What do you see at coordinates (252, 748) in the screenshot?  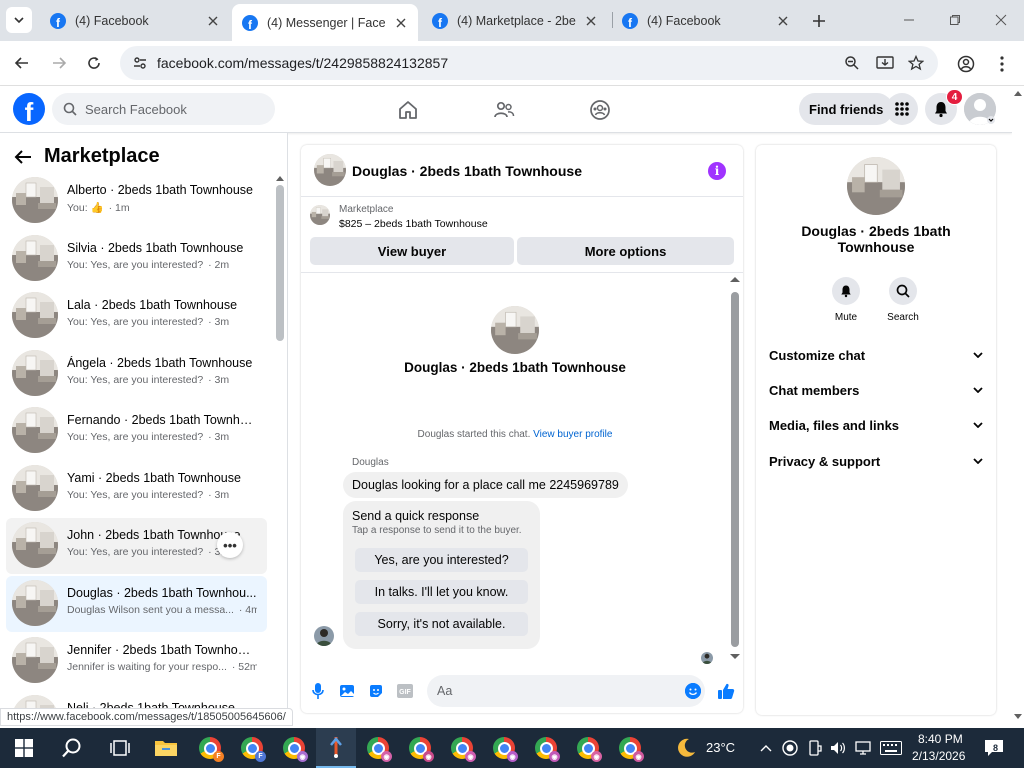 I see `chrome-app-profile-2: F` at bounding box center [252, 748].